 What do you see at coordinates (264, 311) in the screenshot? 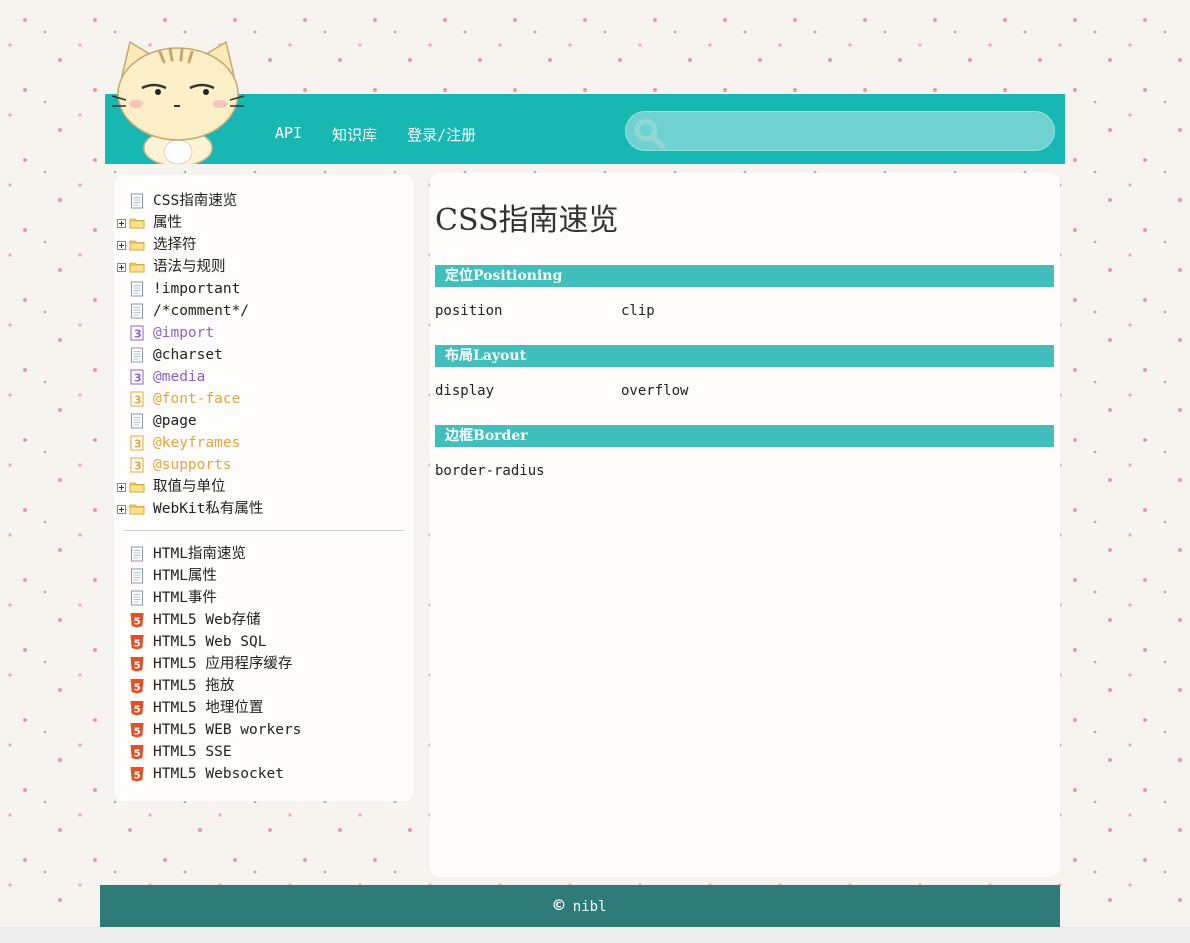
I see `sidebar-css-item: /*comment*/` at bounding box center [264, 311].